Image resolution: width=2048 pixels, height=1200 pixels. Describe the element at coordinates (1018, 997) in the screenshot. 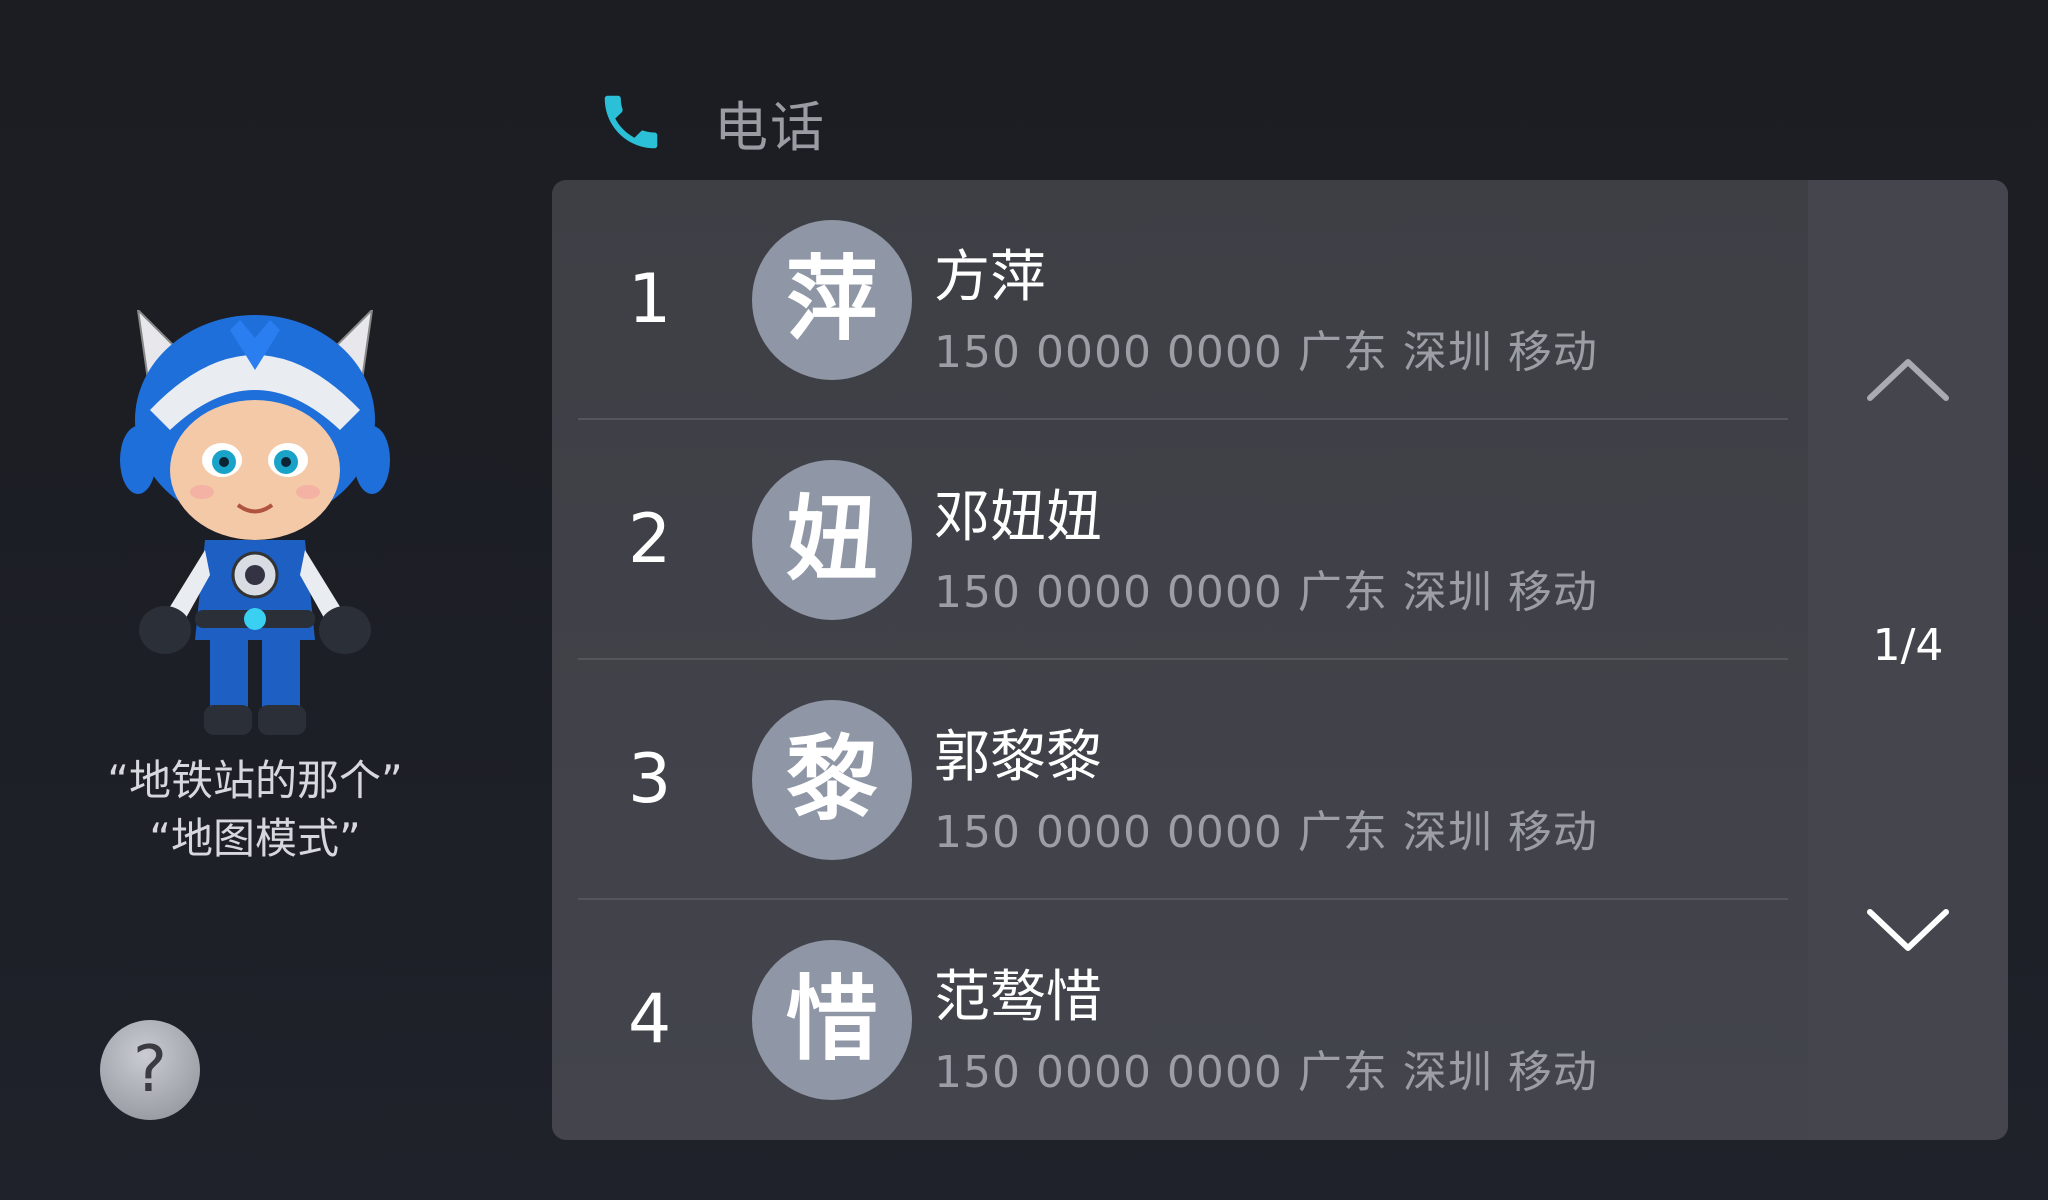

I see `contact-name: 范骜惜` at that location.